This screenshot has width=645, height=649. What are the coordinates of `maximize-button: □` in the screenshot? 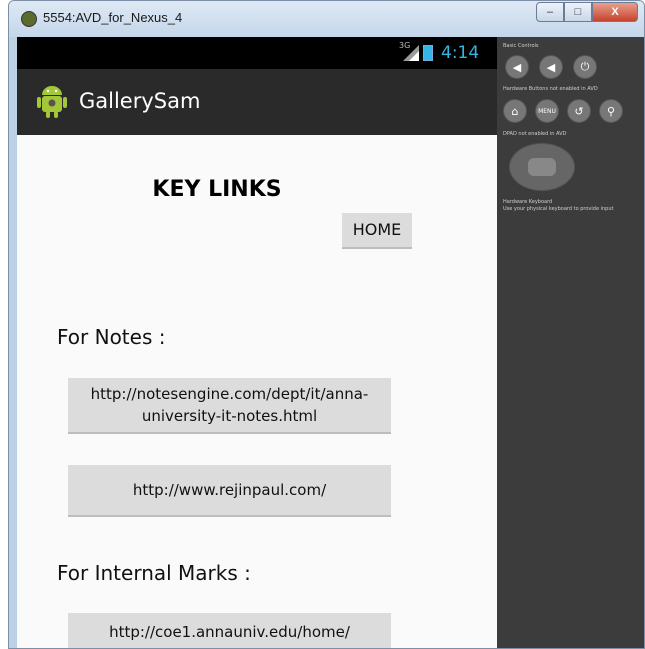 It's located at (578, 12).